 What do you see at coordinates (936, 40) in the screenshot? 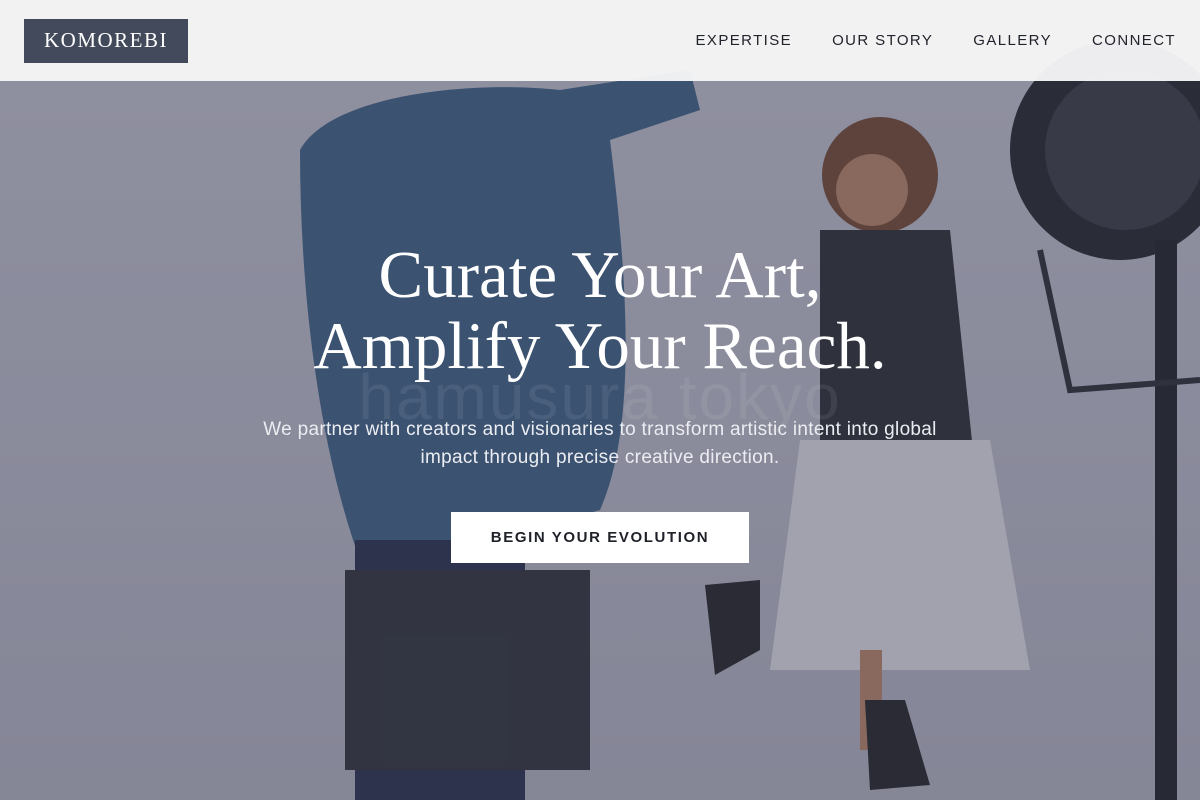
I see `main-nav: EXPERTISE OUR STORY GALLERY CONNECT` at bounding box center [936, 40].